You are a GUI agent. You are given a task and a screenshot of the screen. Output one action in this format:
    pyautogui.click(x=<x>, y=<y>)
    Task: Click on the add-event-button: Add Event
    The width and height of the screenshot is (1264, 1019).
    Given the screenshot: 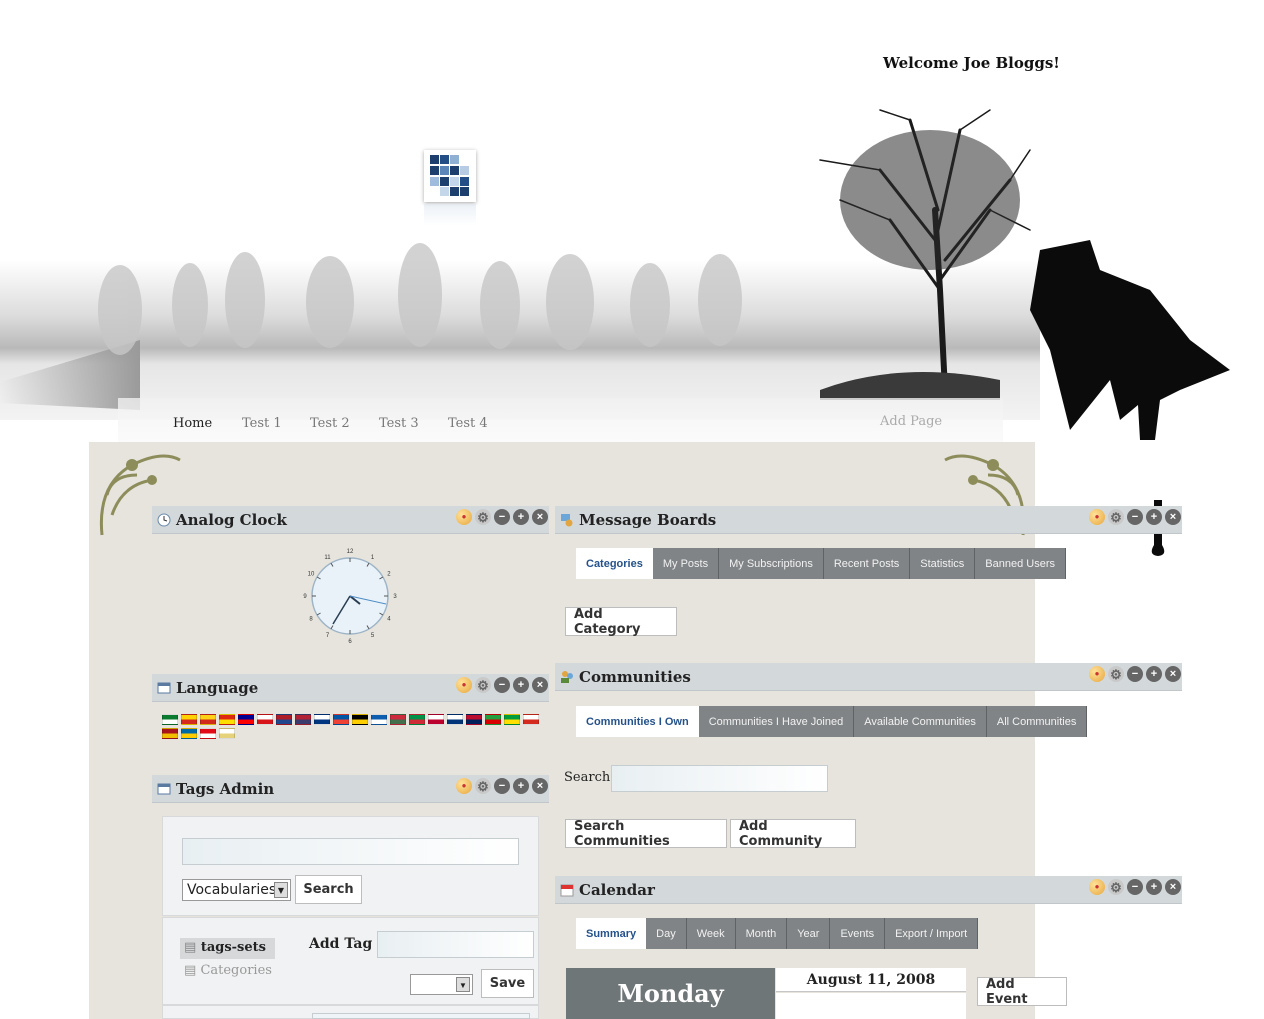 What is the action you would take?
    pyautogui.click(x=1022, y=992)
    